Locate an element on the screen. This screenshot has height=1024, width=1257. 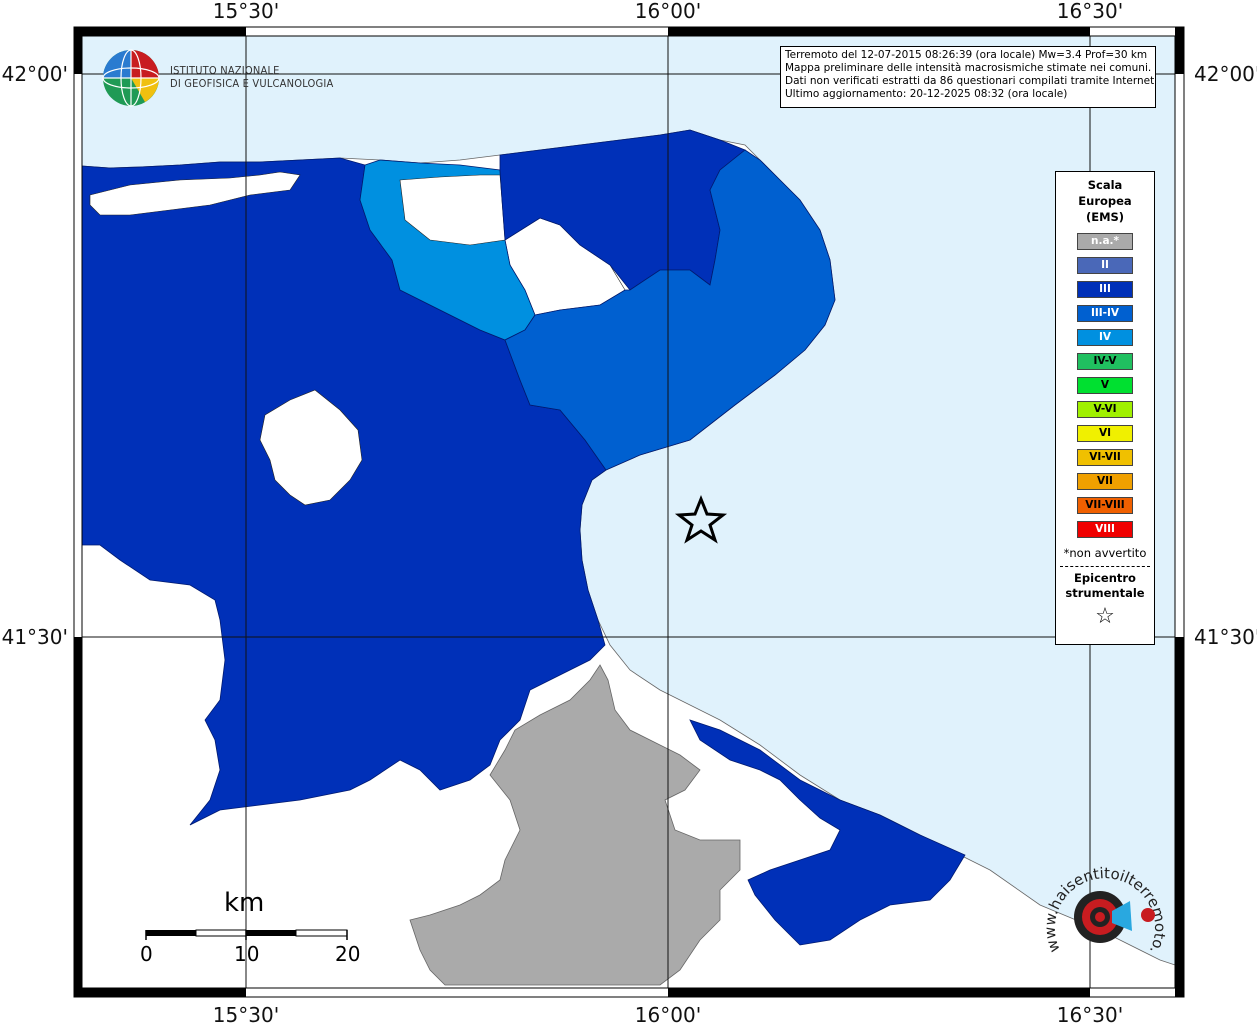
legend-epicenter-line1: Epicentro is located at coordinates (1105, 578).